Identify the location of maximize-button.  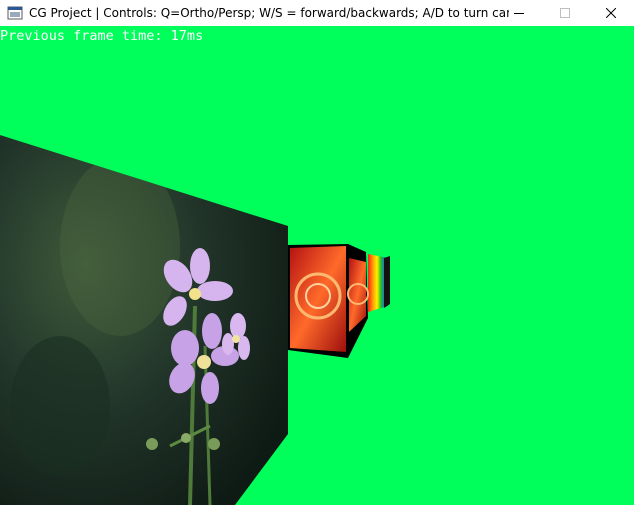
(565, 13).